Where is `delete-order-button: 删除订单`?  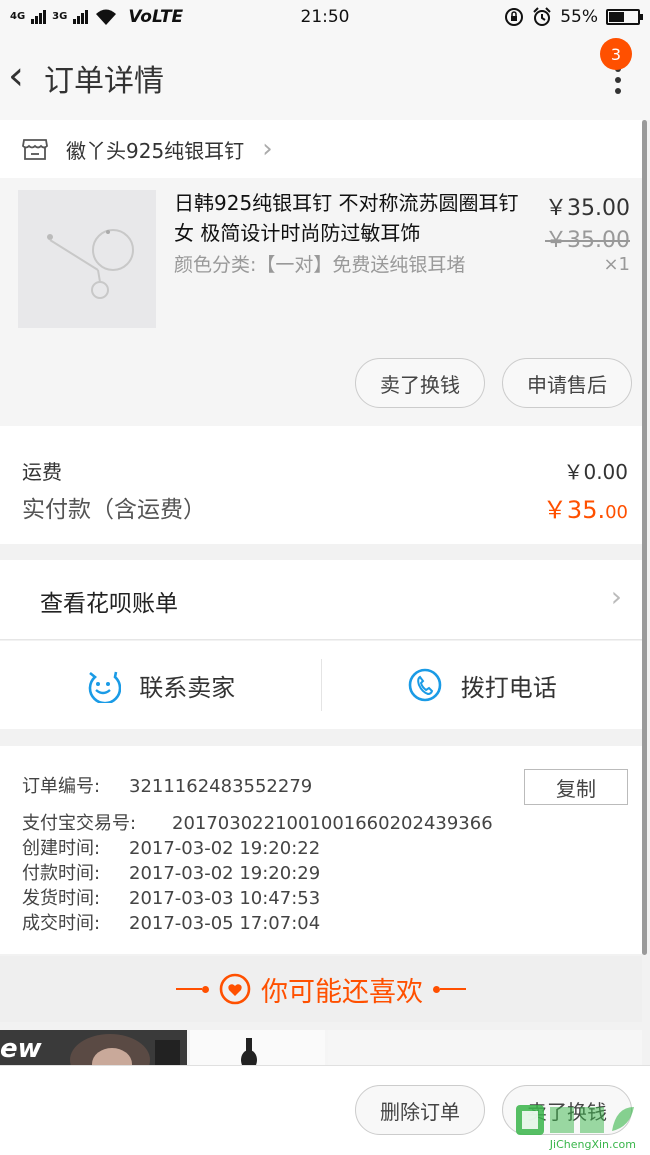 delete-order-button: 删除订单 is located at coordinates (420, 1110).